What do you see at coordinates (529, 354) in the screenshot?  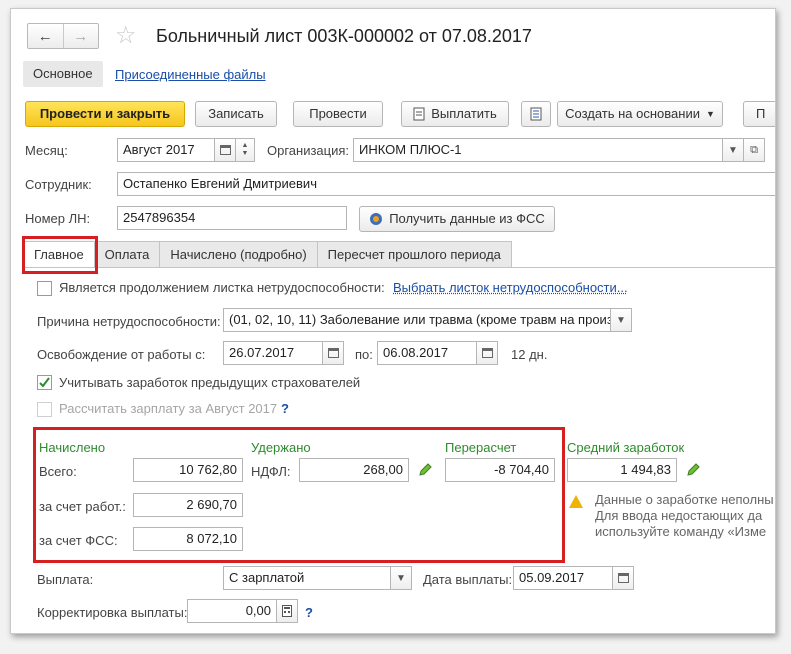 I see `days-count: 12 дн.` at bounding box center [529, 354].